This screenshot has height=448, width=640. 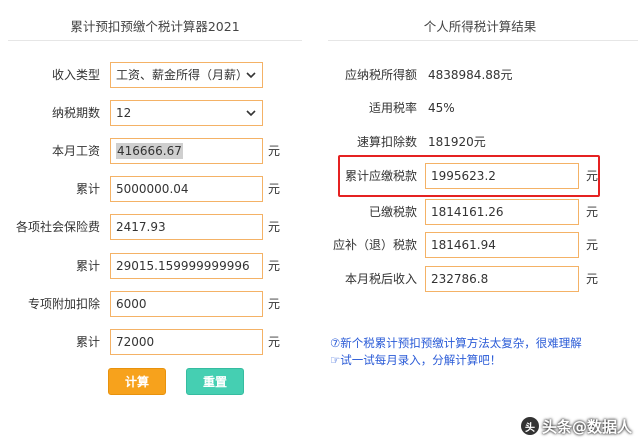 What do you see at coordinates (502, 245) in the screenshot?
I see `tax-due-field: 181461.94` at bounding box center [502, 245].